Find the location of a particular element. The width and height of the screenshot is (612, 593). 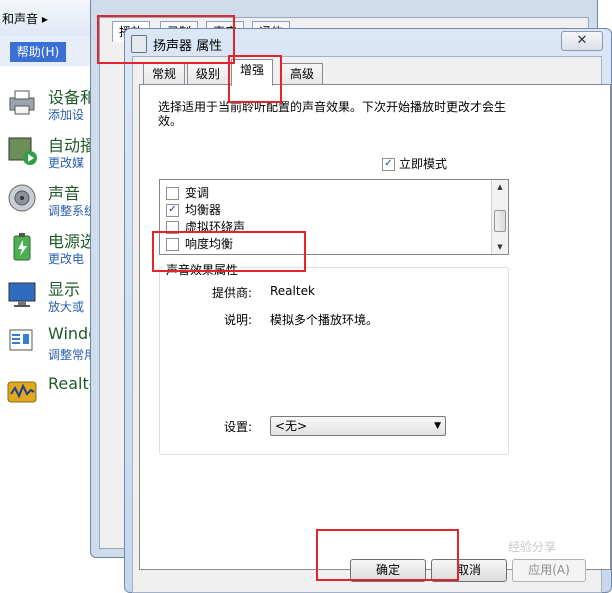

tab-advanced: 高级 is located at coordinates (302, 74).